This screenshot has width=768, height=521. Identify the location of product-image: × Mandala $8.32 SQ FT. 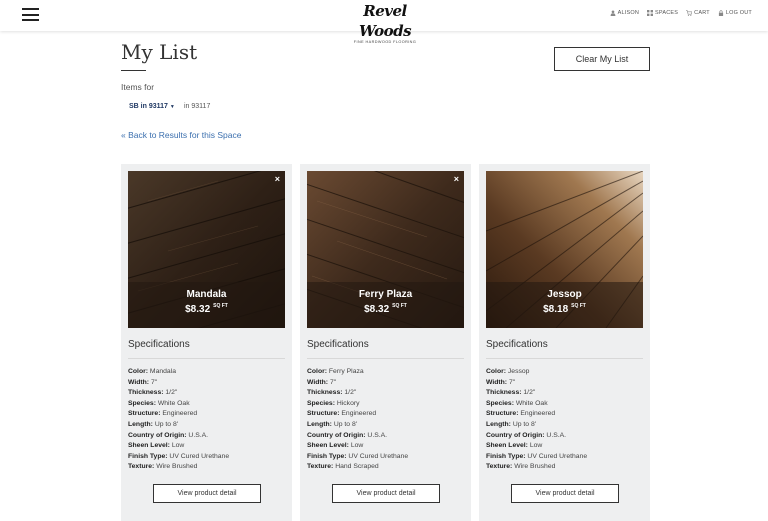
(206, 249).